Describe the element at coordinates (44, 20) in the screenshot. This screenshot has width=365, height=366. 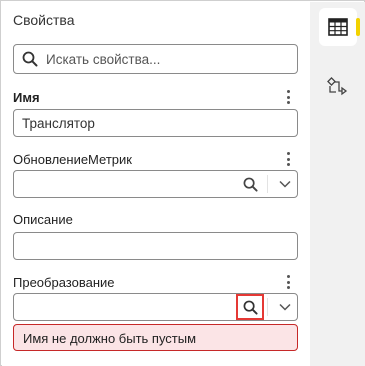
I see `panel-title: Свойства` at that location.